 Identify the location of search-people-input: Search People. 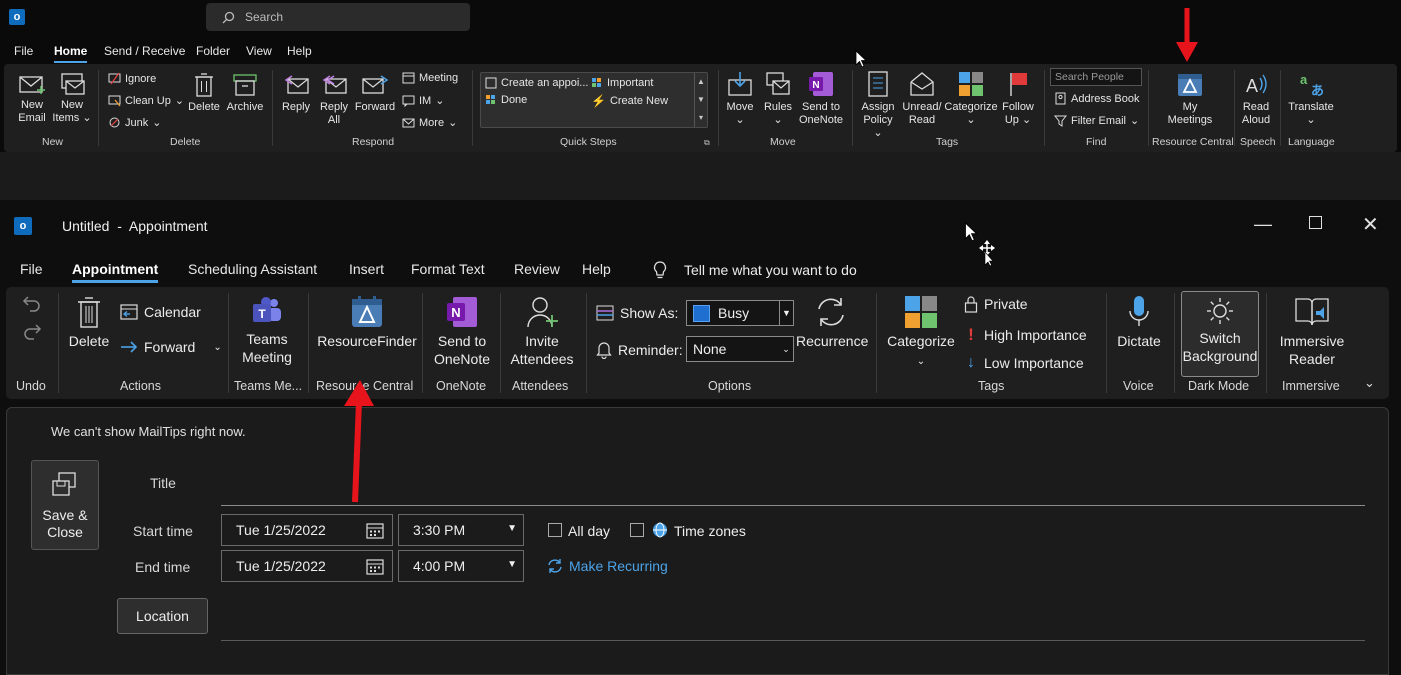
(1096, 77).